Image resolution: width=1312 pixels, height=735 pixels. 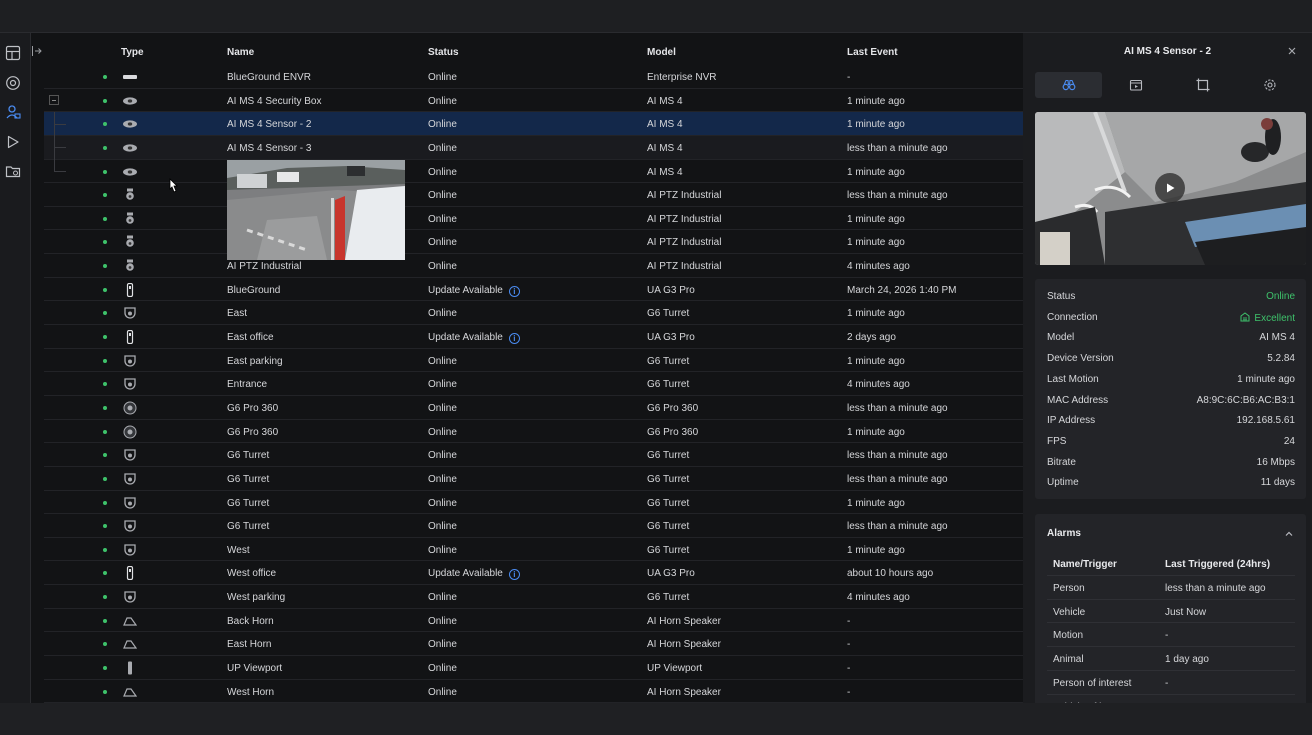 What do you see at coordinates (1289, 534) in the screenshot?
I see `chevron-up-icon` at bounding box center [1289, 534].